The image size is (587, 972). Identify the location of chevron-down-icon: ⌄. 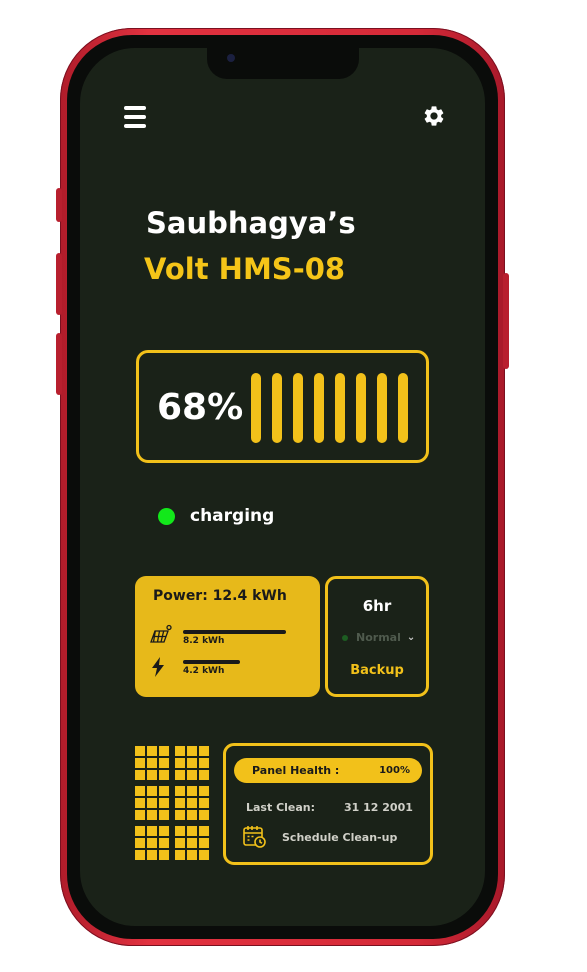
(411, 637).